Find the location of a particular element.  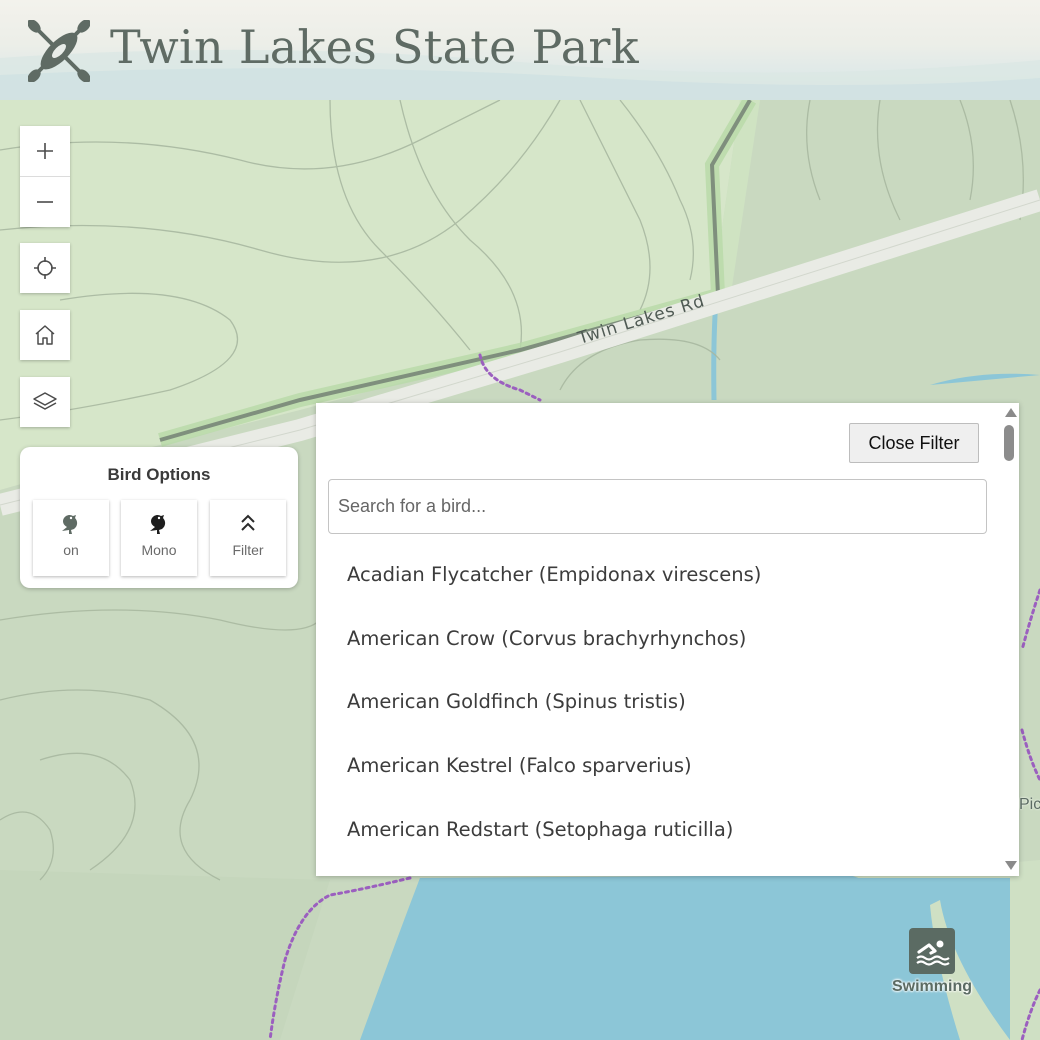

scroll-thumb is located at coordinates (1009, 443).